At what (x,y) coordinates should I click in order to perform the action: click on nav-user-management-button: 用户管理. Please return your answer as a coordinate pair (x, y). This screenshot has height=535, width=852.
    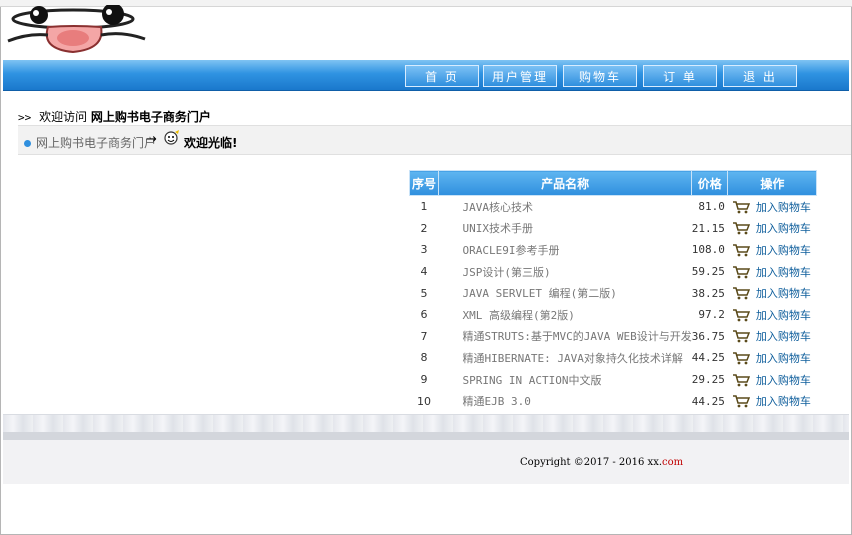
    Looking at the image, I should click on (520, 76).